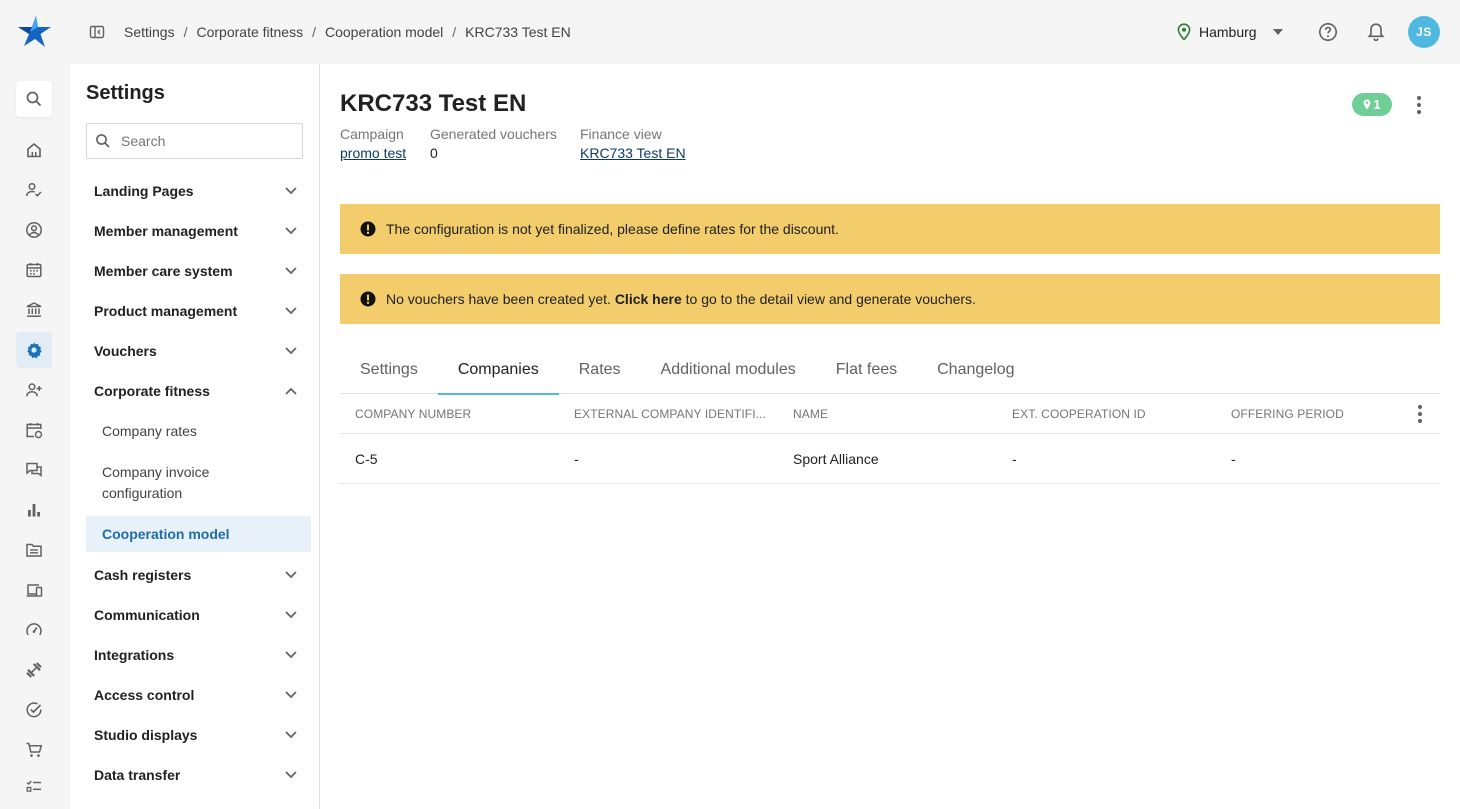 This screenshot has height=809, width=1460. Describe the element at coordinates (198, 191) in the screenshot. I see `nav-item-landing-pages: Landing Pages` at that location.